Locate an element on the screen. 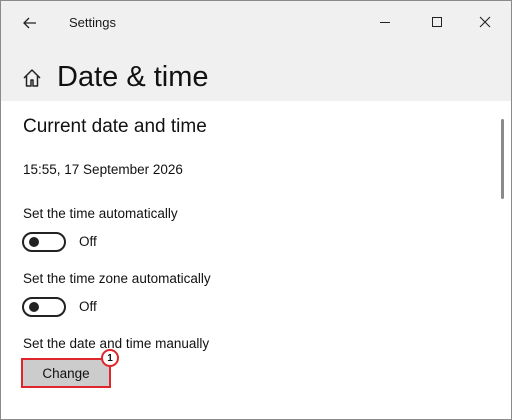 This screenshot has width=512, height=420. current-datetime: 15:55, 17 September 2026 is located at coordinates (103, 169).